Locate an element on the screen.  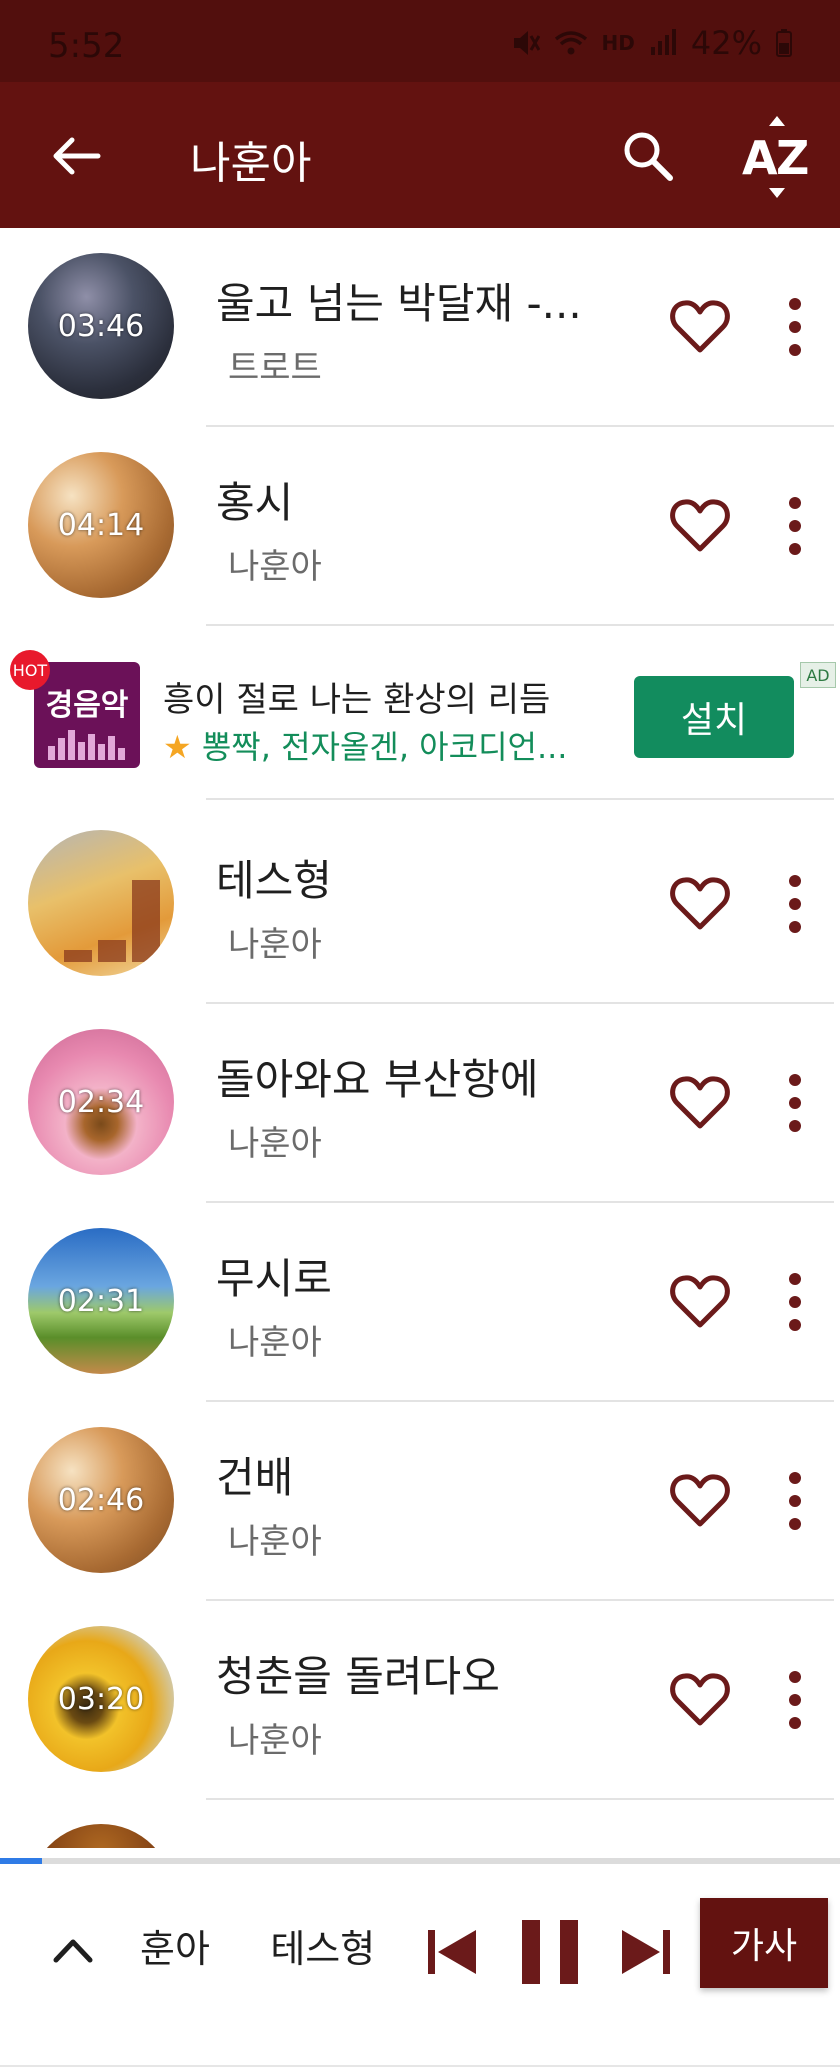
star-icon: ★ is located at coordinates (177, 747).